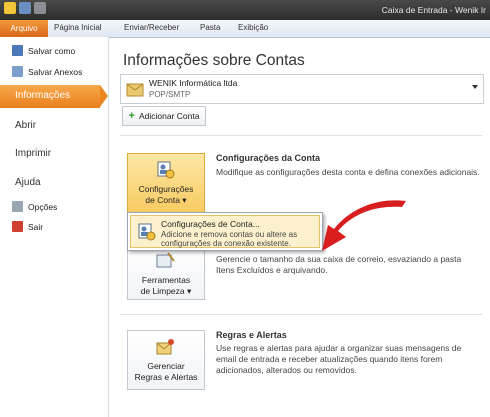  I want to click on tab-arquivo: Arquivo, so click(24, 28).